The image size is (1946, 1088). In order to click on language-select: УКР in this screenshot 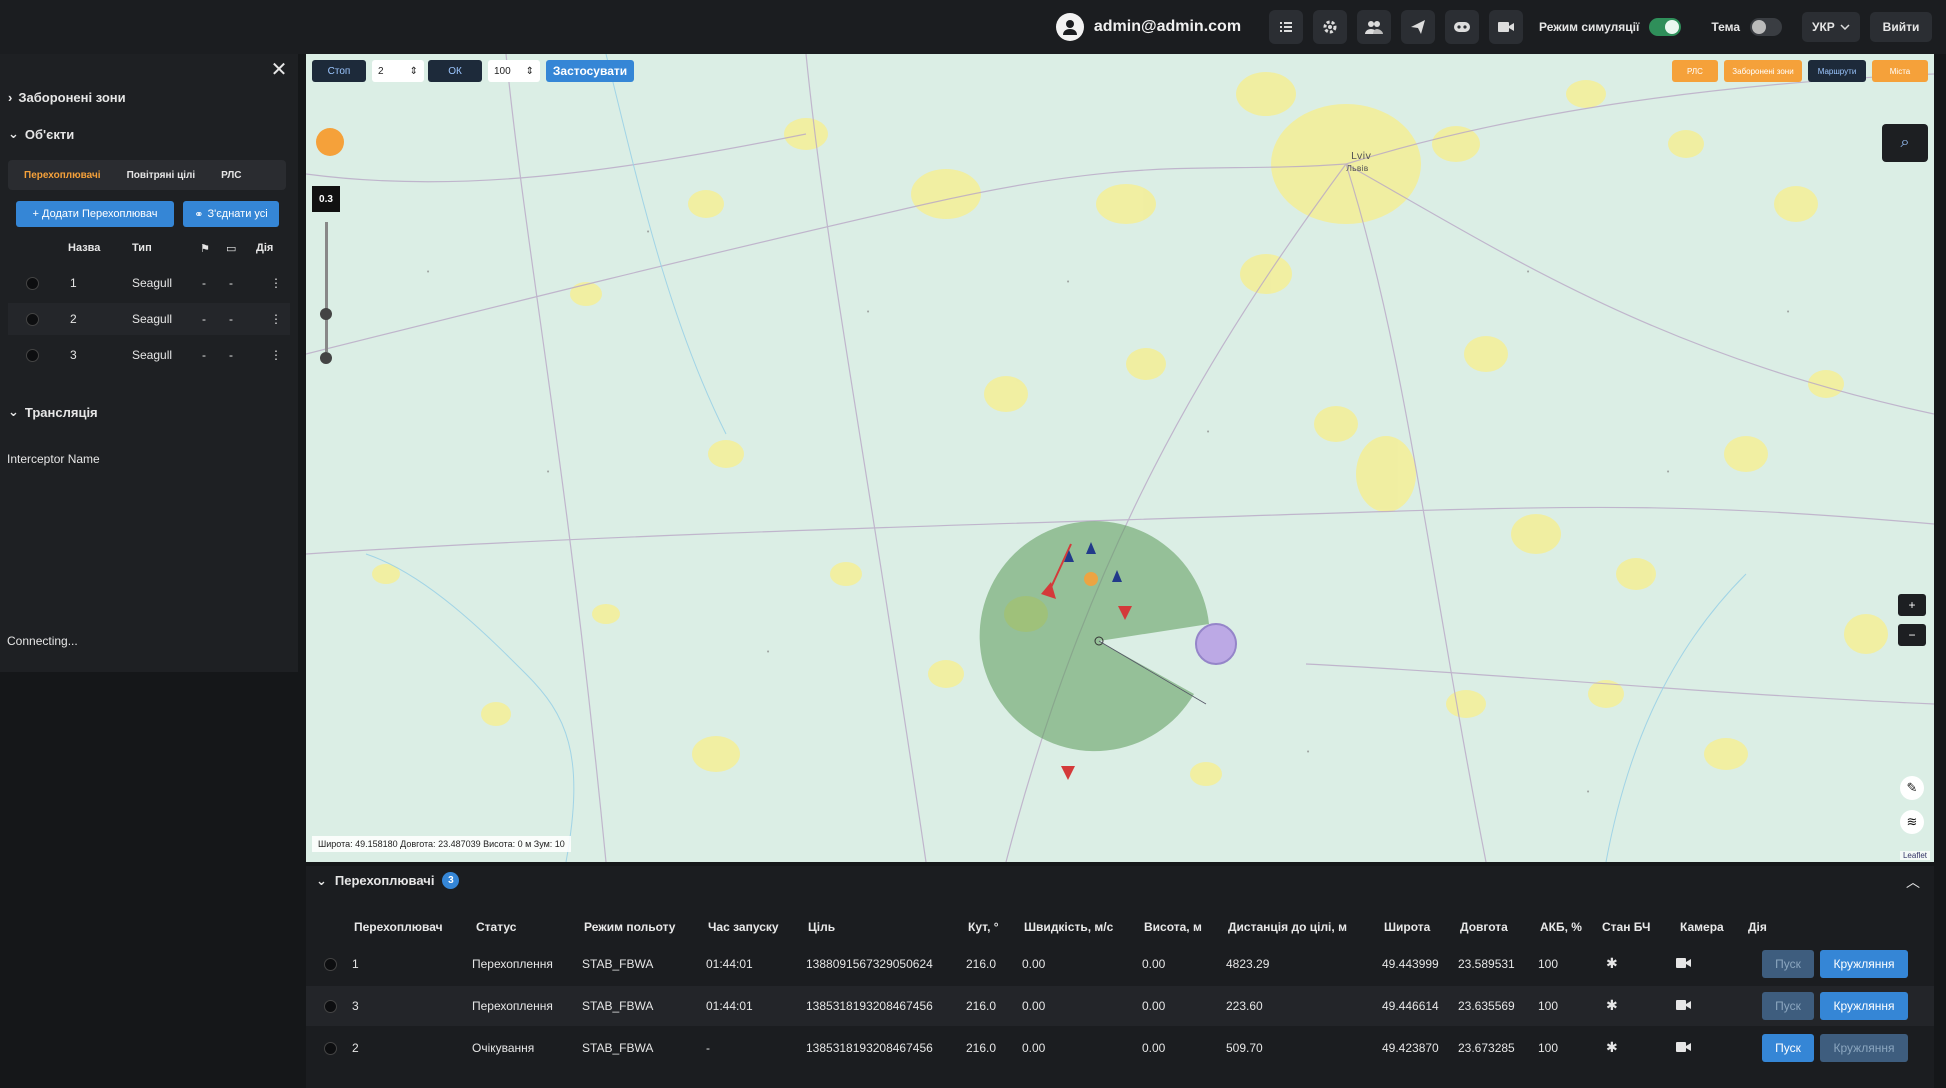, I will do `click(1831, 27)`.